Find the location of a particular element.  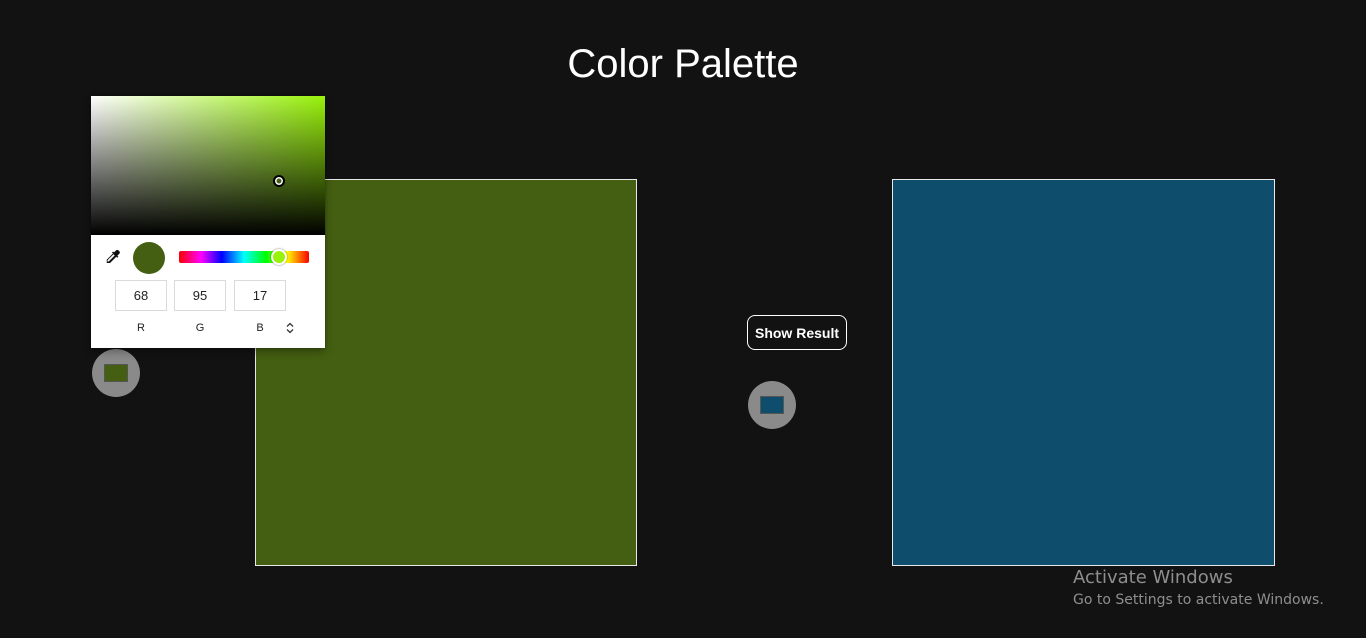

green-channel-input is located at coordinates (200, 295).